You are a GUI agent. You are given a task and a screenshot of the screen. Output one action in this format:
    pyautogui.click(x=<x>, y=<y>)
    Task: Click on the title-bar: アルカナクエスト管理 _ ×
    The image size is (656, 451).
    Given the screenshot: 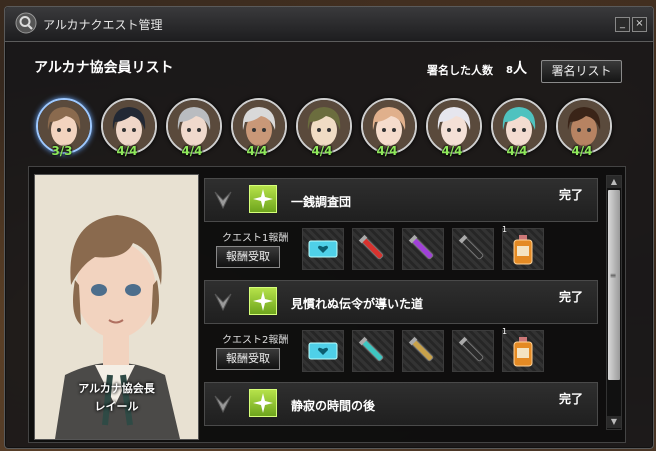 What is the action you would take?
    pyautogui.click(x=329, y=24)
    